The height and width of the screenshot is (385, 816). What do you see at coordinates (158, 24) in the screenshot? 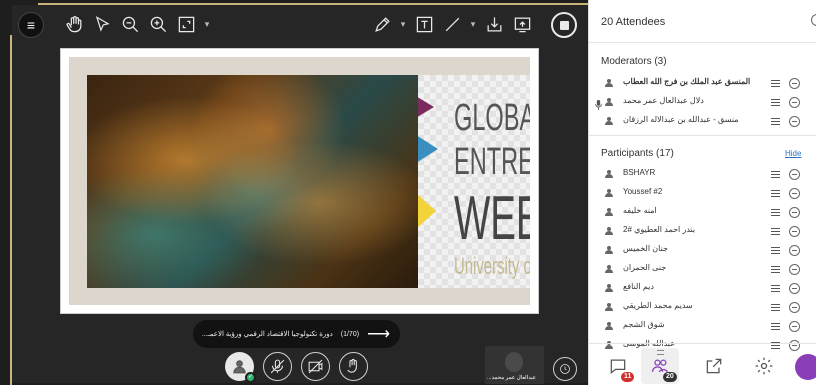
I see `zoom-in-icon` at bounding box center [158, 24].